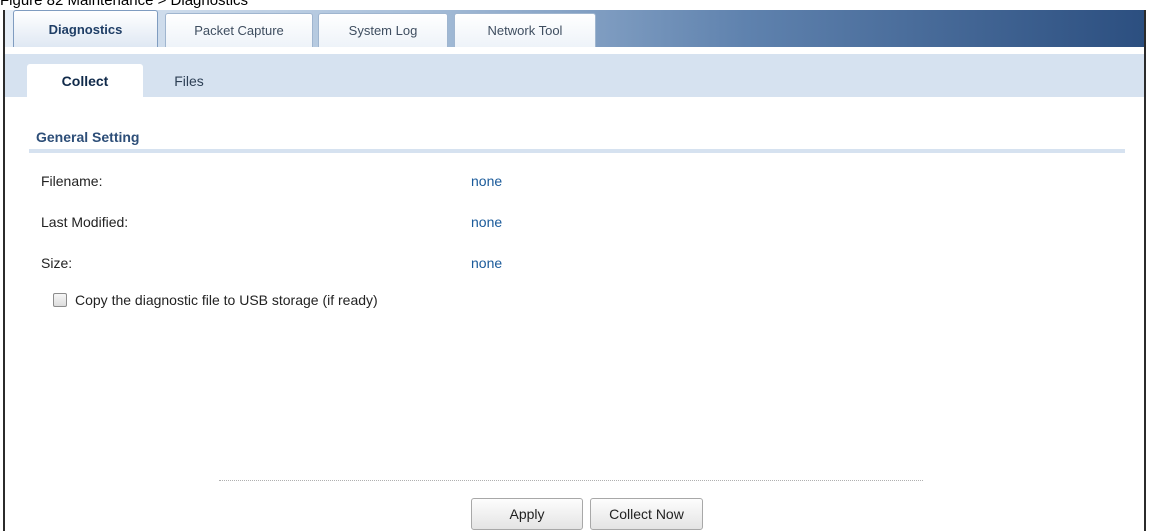  Describe the element at coordinates (72, 181) in the screenshot. I see `filename-label: Filename:` at that location.